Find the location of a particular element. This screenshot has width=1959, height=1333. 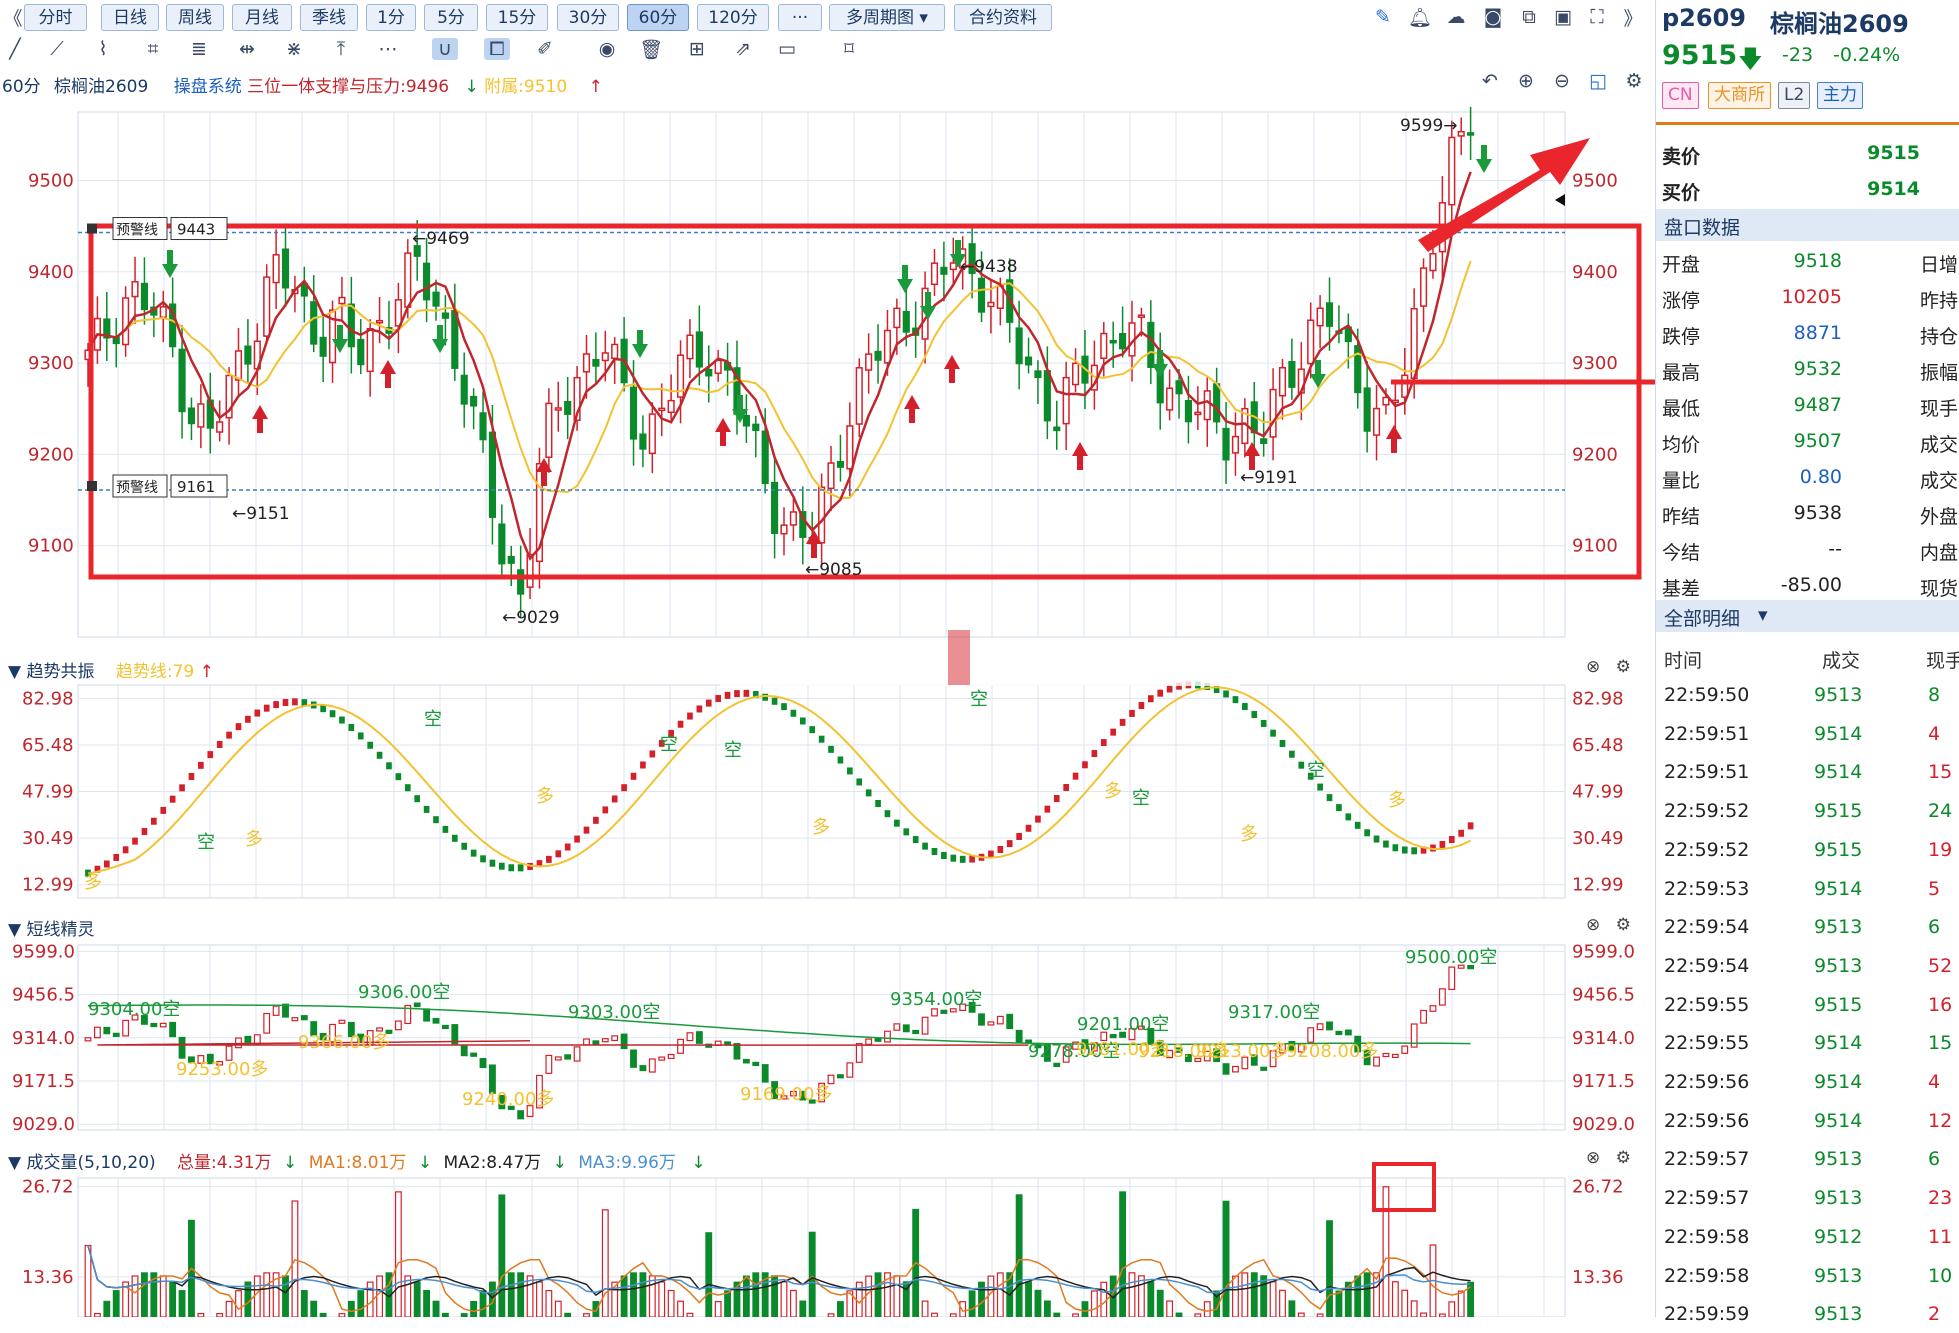

quote-row-label: 开盘 is located at coordinates (1681, 265).